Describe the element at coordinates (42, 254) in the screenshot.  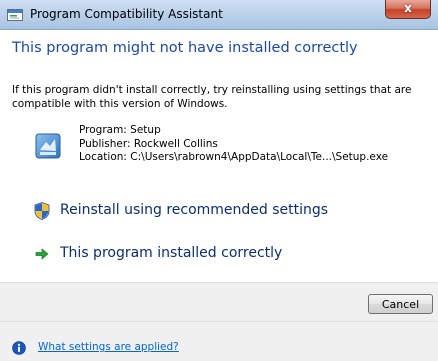
I see `green-arrow-icon` at that location.